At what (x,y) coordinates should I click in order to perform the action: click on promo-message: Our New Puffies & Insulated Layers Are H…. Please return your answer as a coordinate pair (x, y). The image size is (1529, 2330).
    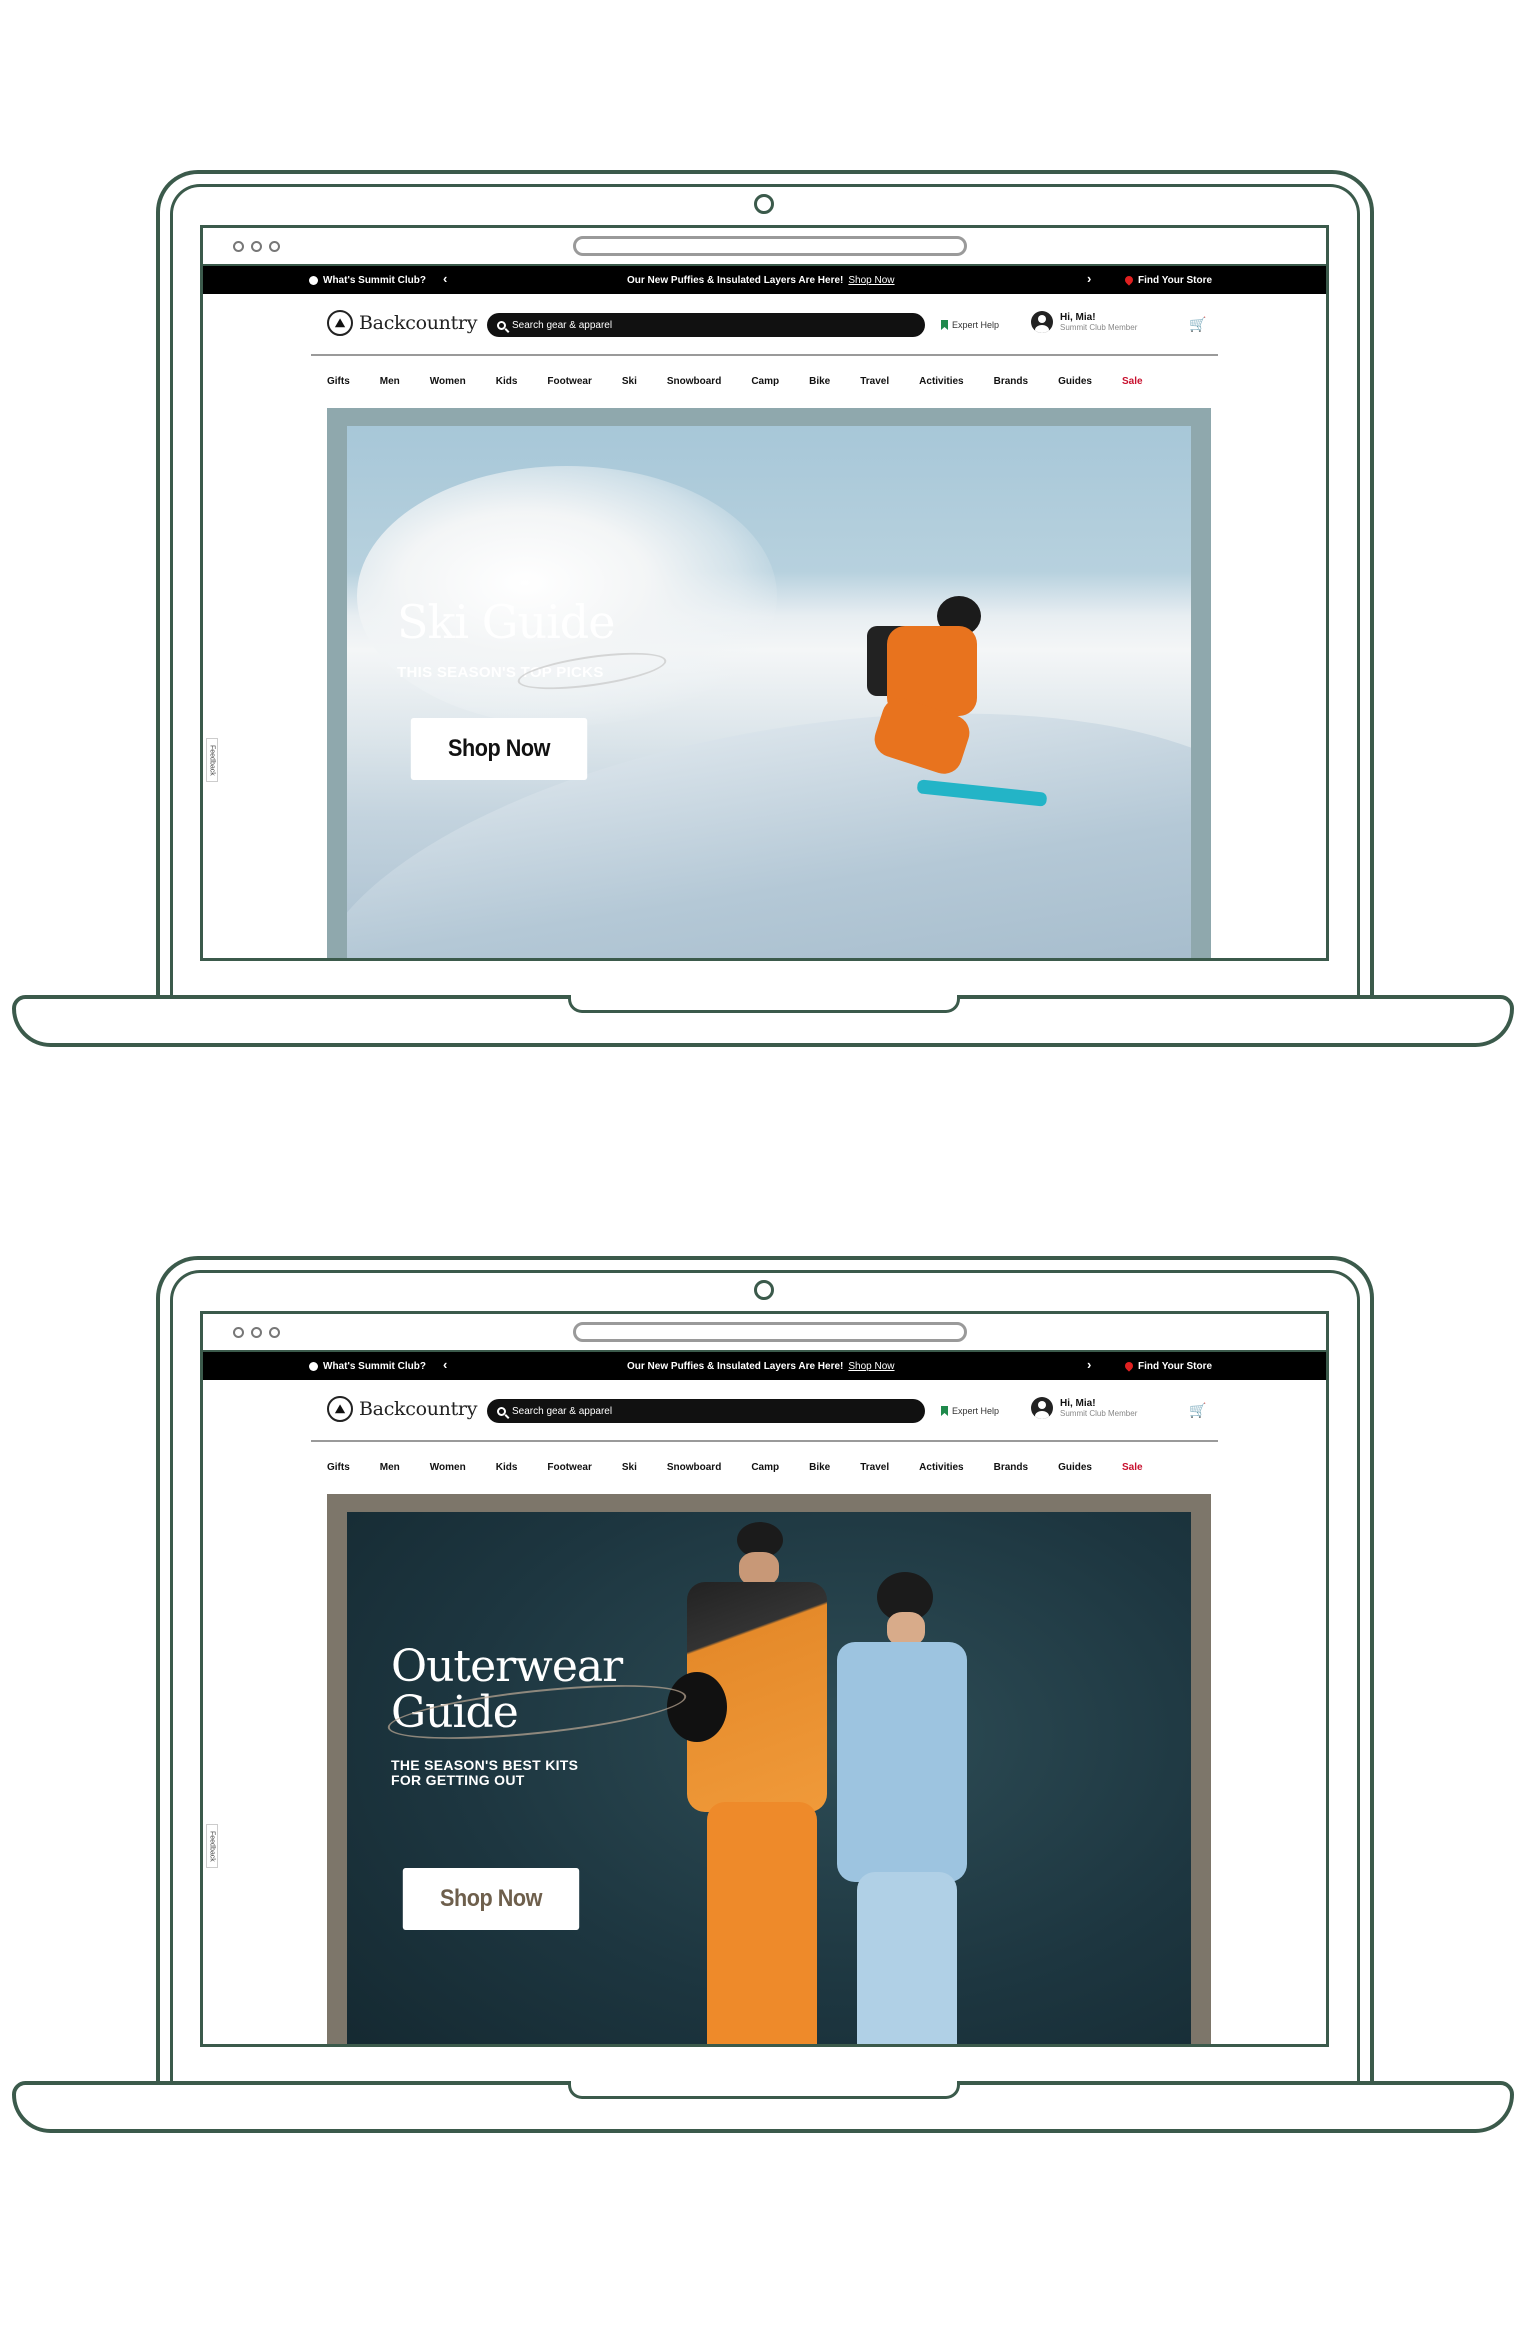
    Looking at the image, I should click on (761, 280).